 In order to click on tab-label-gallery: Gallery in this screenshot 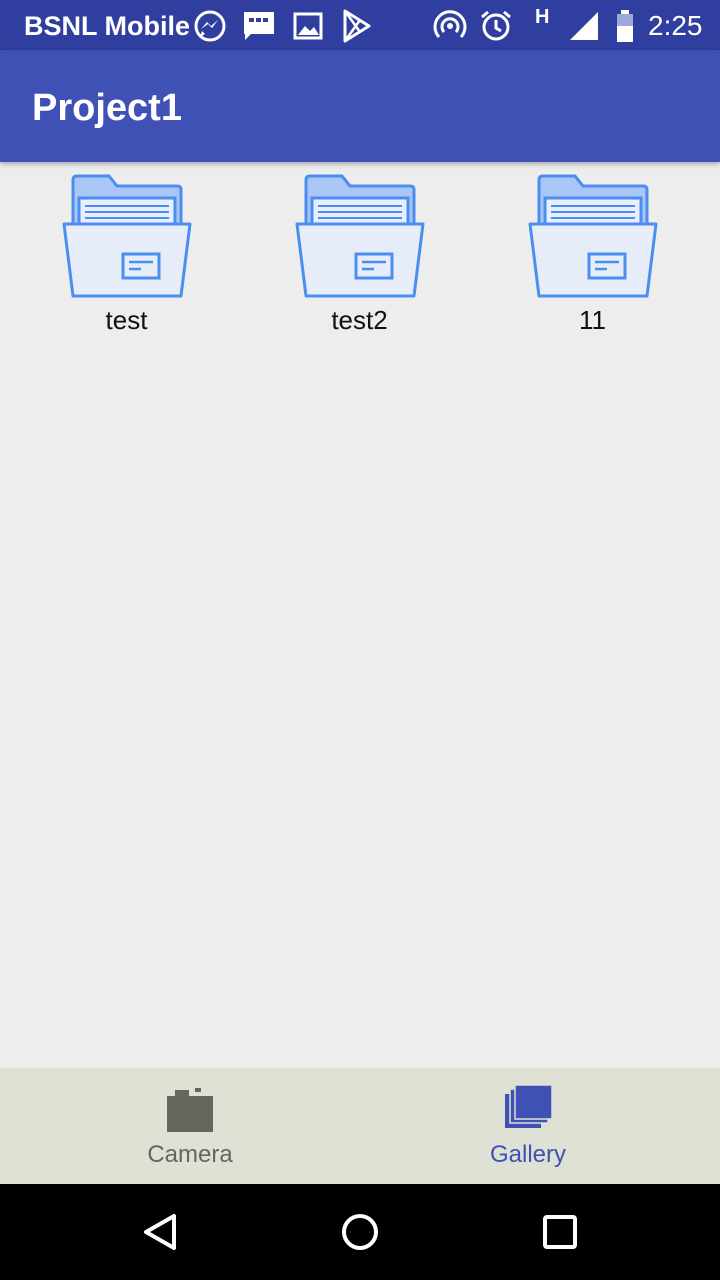, I will do `click(528, 1154)`.